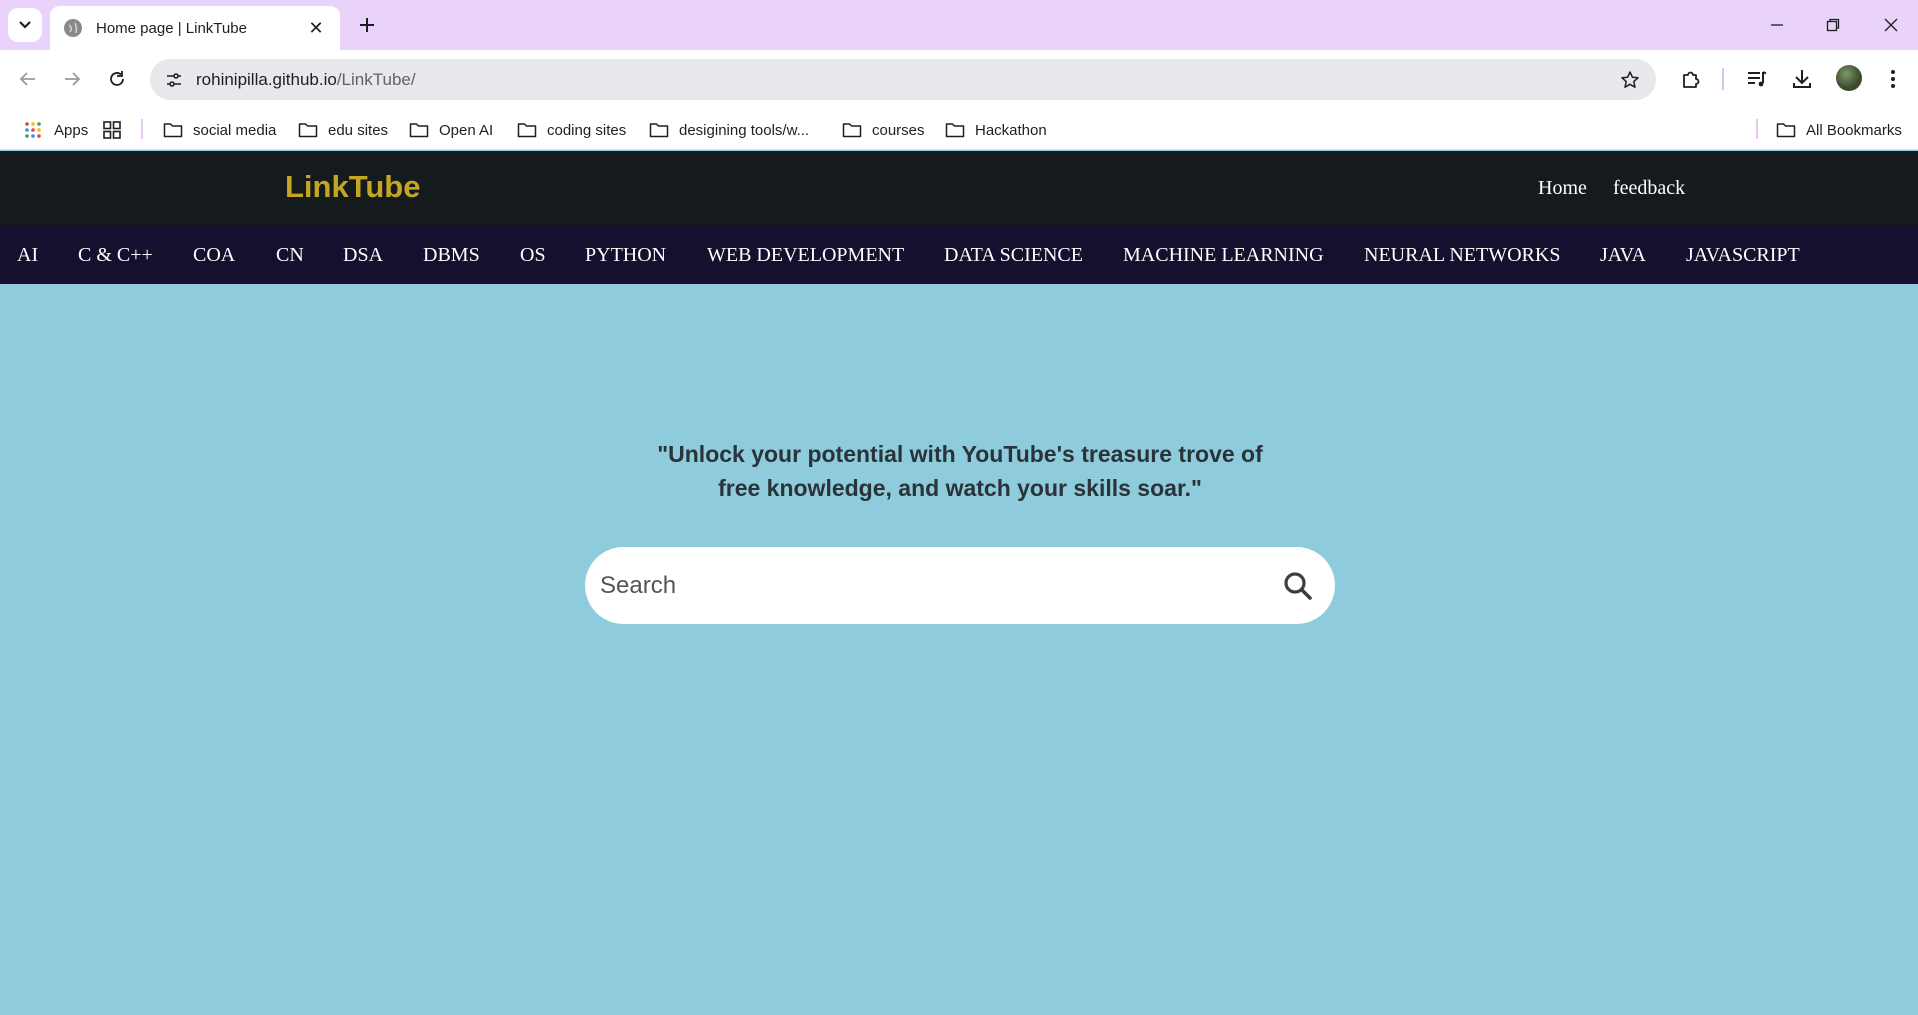 This screenshot has height=1015, width=1918. What do you see at coordinates (1562, 188) in the screenshot?
I see `nav-home-link: Home` at bounding box center [1562, 188].